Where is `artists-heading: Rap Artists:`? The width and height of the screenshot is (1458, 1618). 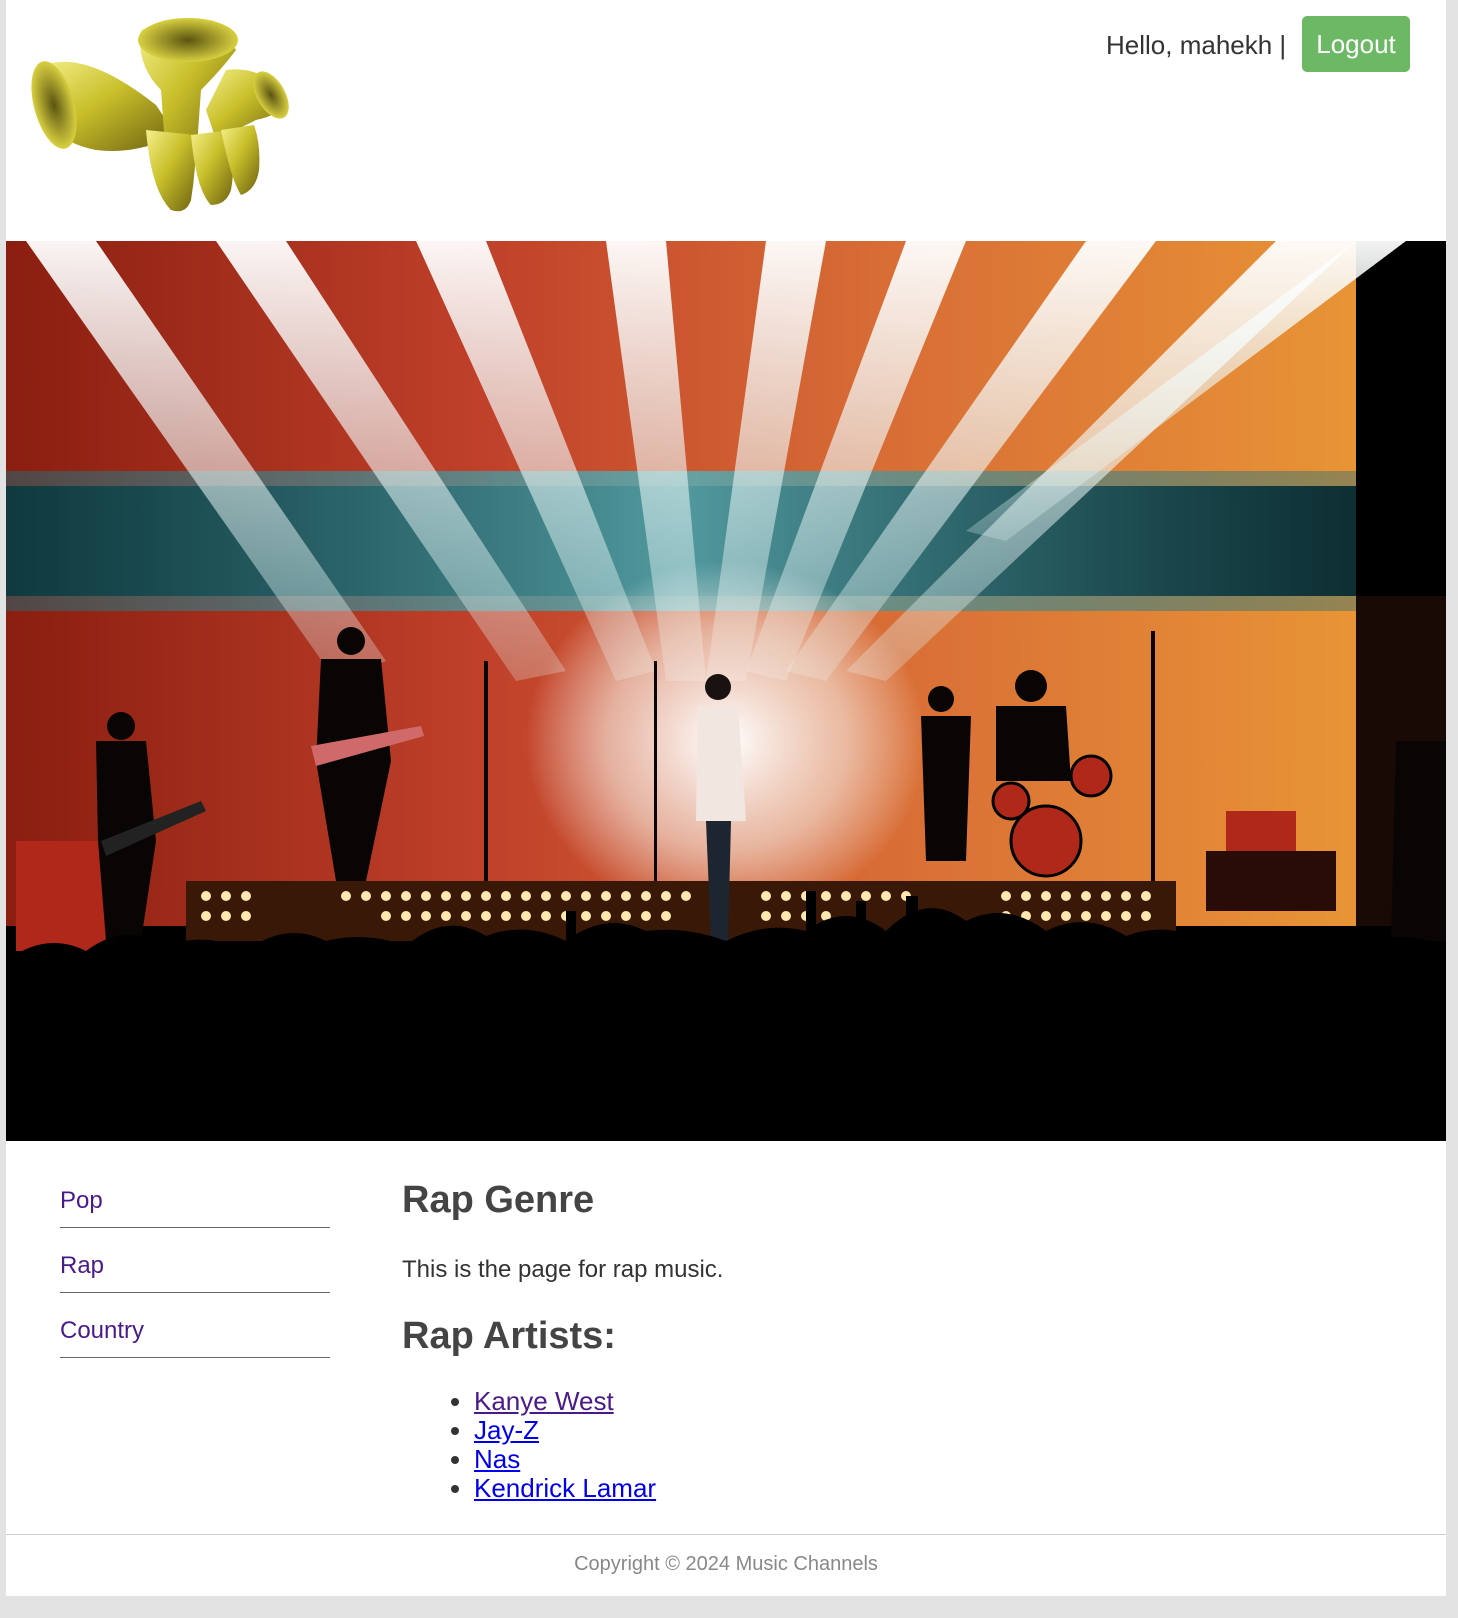
artists-heading: Rap Artists: is located at coordinates (509, 1336).